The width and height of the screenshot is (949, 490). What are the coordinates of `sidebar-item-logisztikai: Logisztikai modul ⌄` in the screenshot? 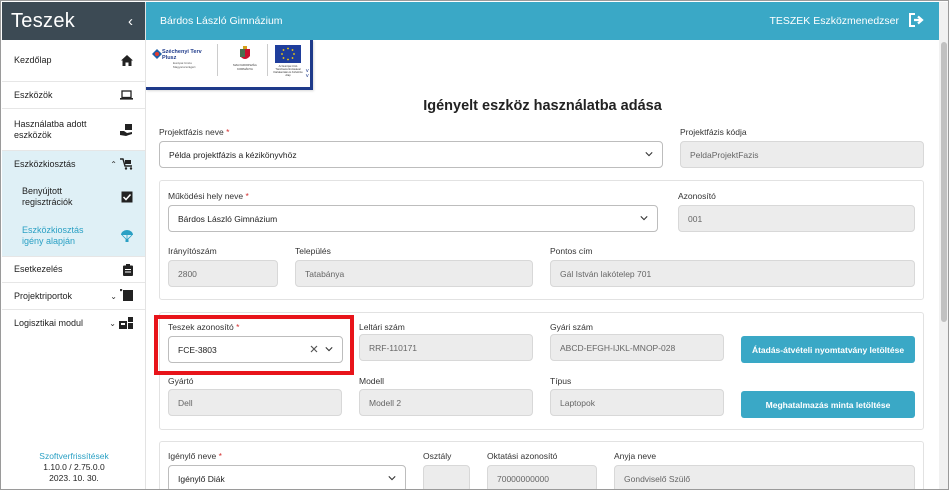 It's located at (73, 323).